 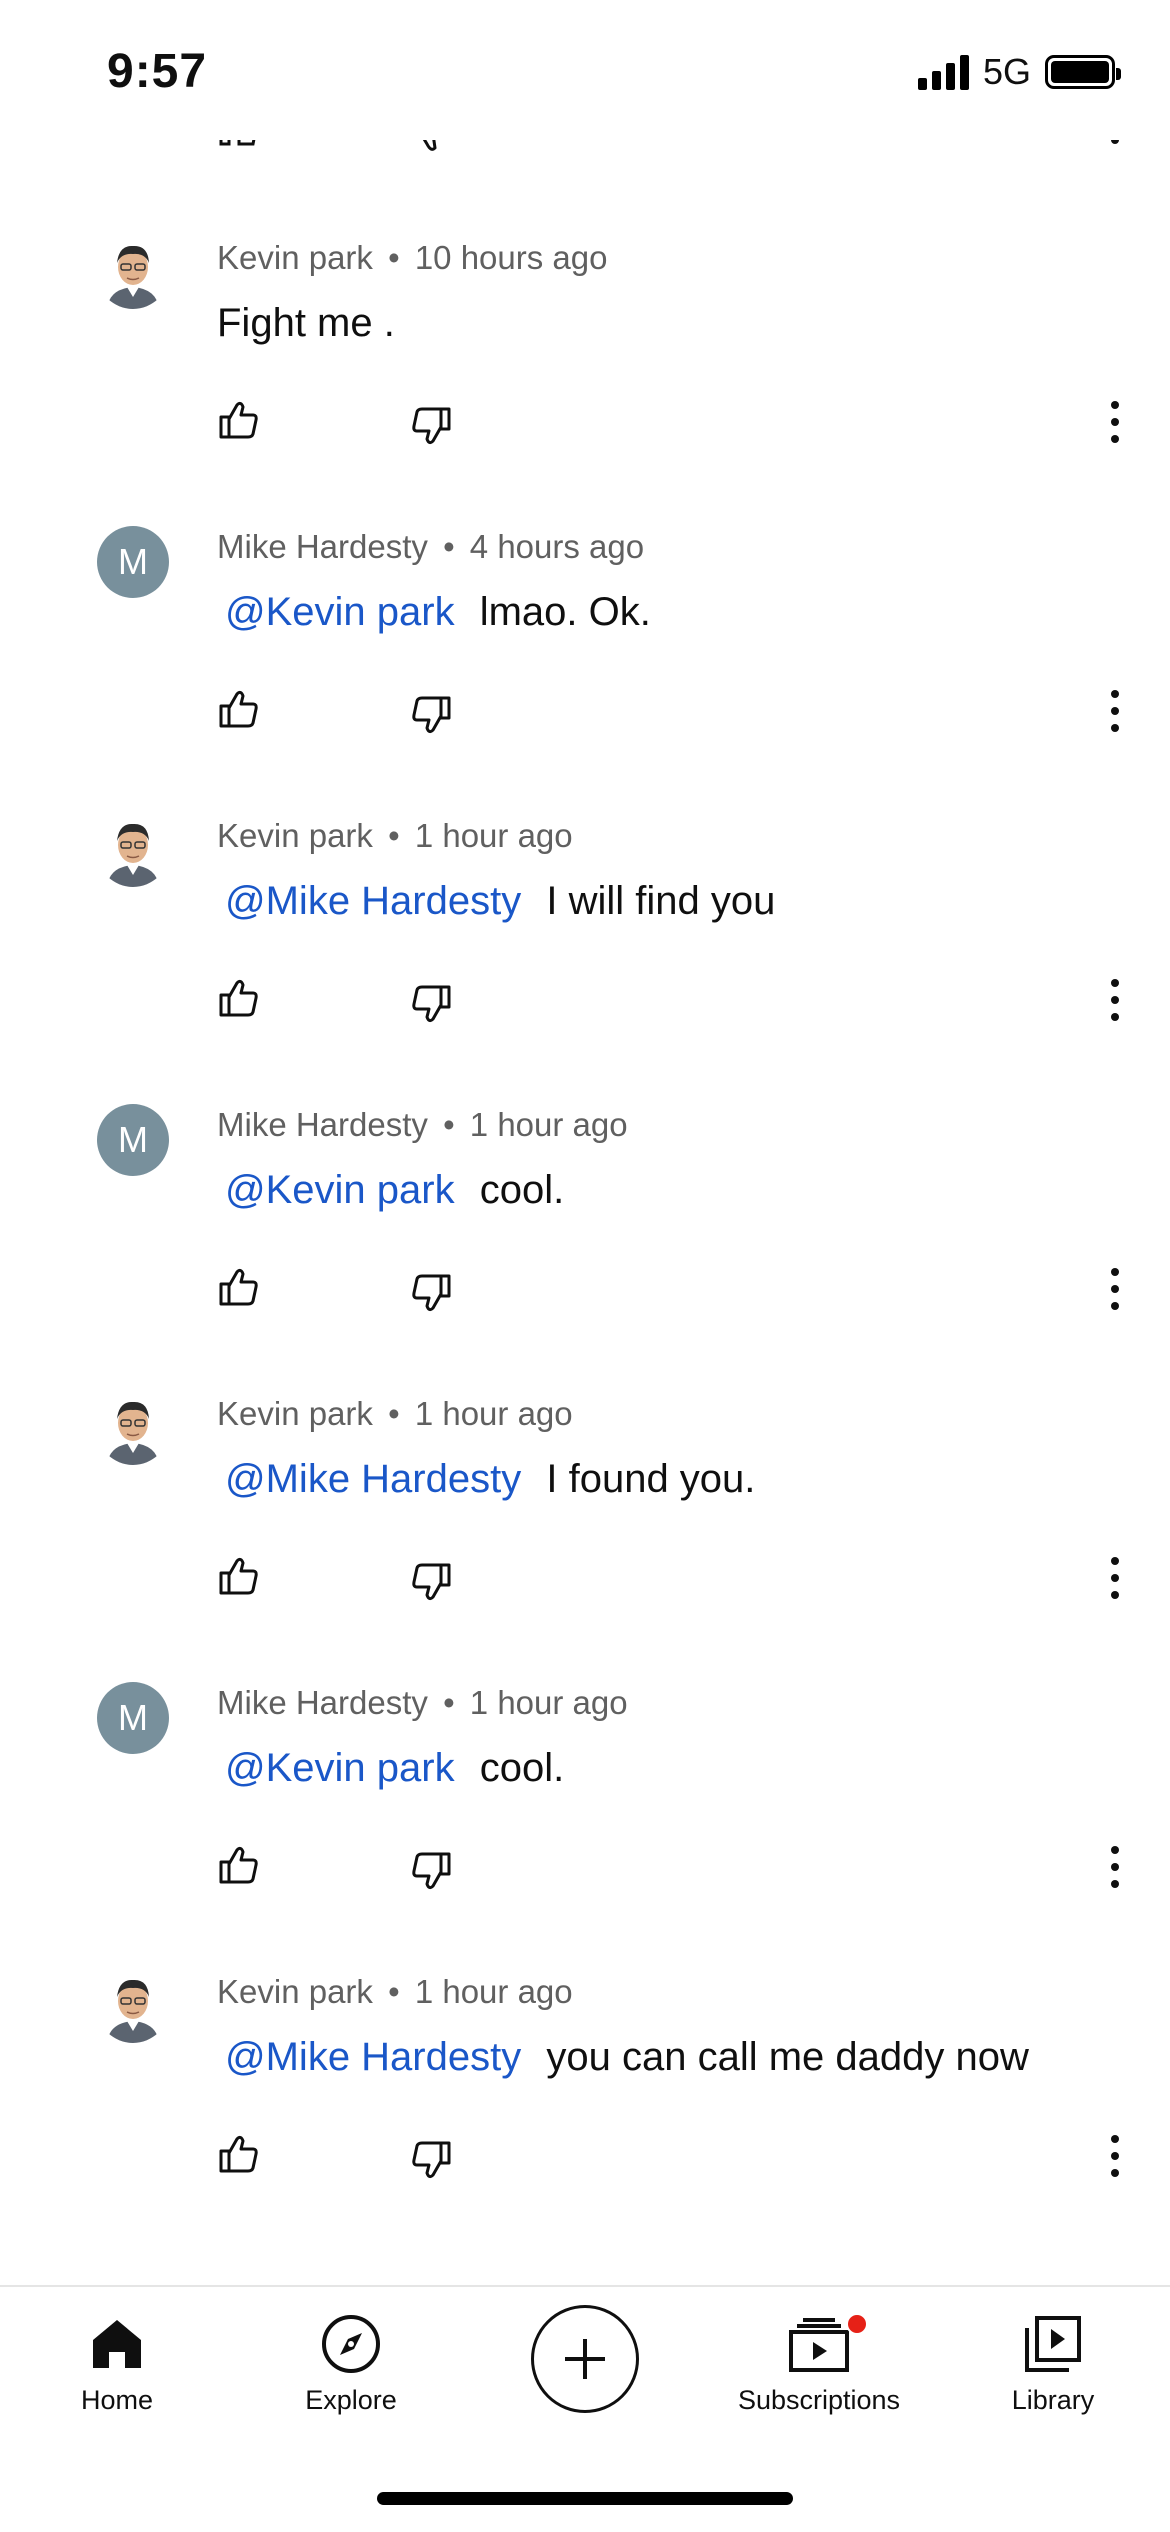 I want to click on nav-subscriptions: Subscriptions, so click(x=819, y=2362).